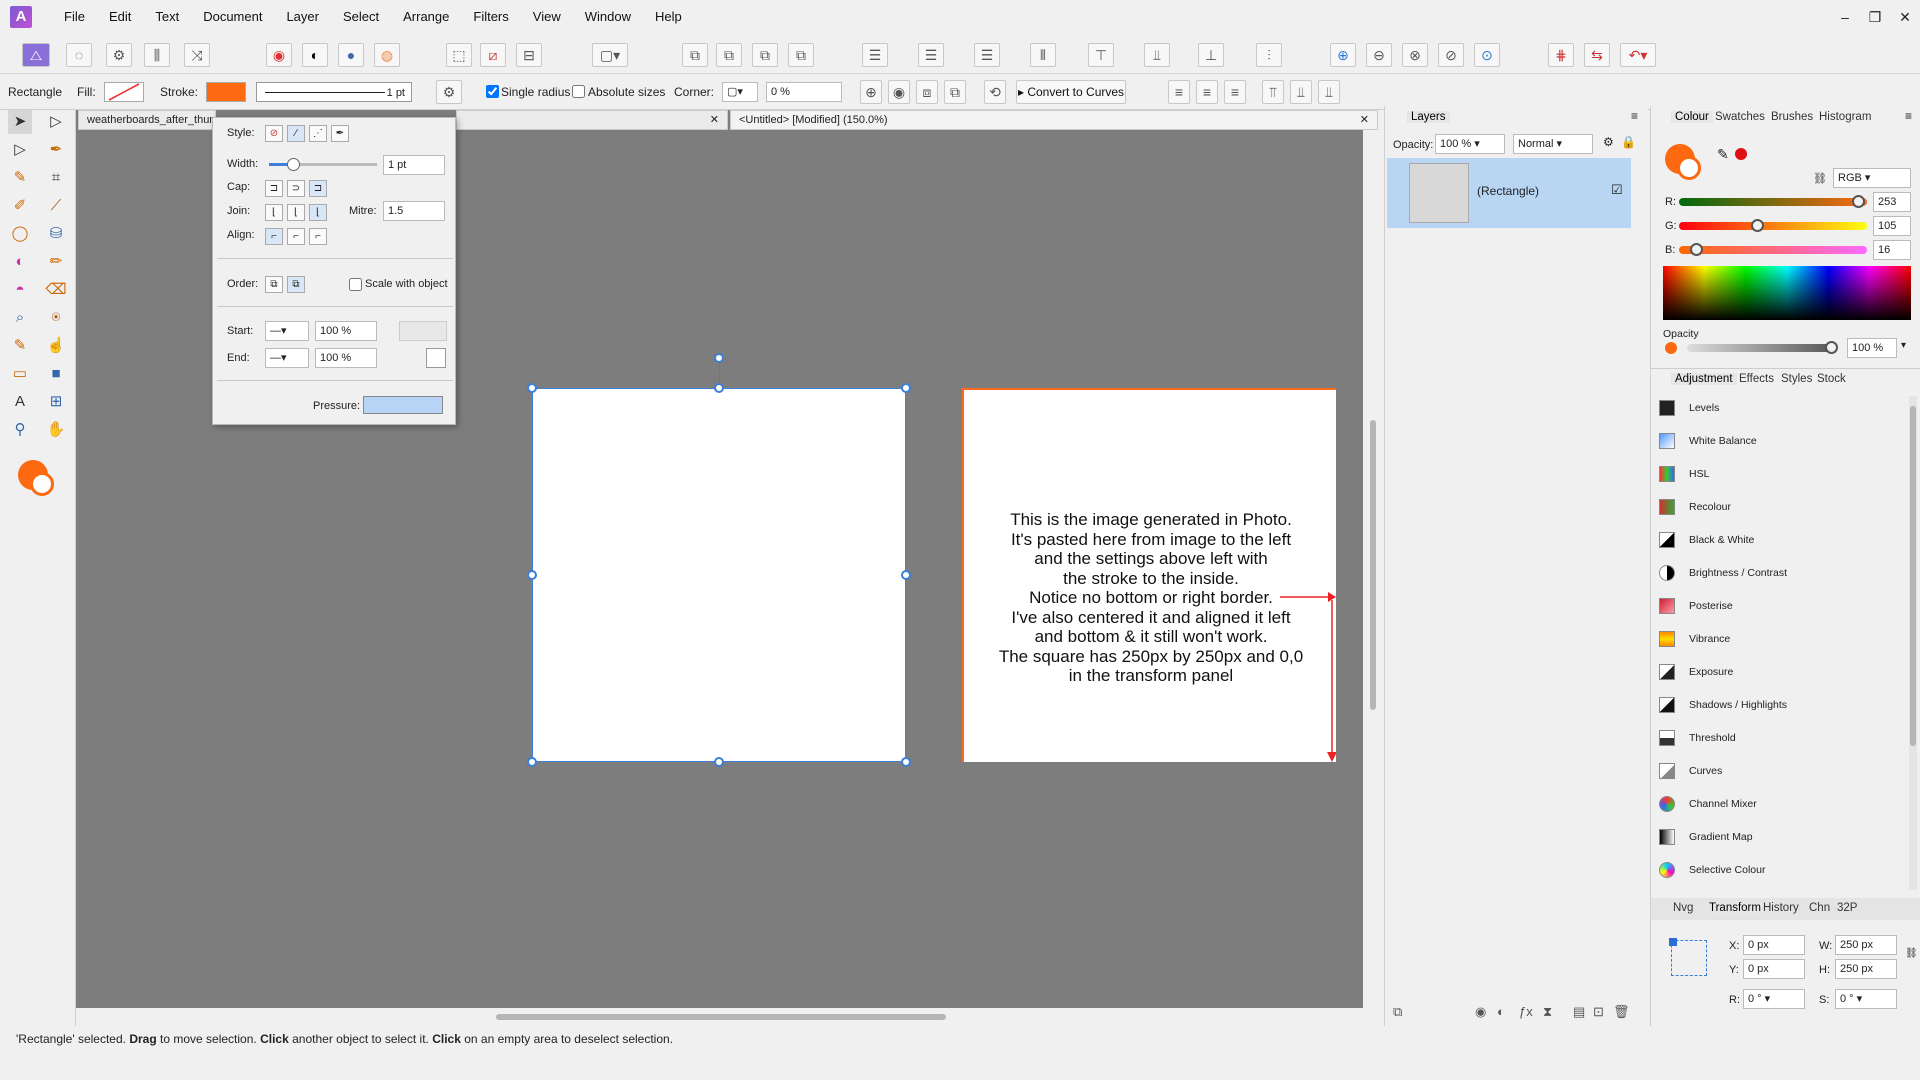 Image resolution: width=1920 pixels, height=1080 pixels. What do you see at coordinates (1757, 225) in the screenshot?
I see `g-slider-knob` at bounding box center [1757, 225].